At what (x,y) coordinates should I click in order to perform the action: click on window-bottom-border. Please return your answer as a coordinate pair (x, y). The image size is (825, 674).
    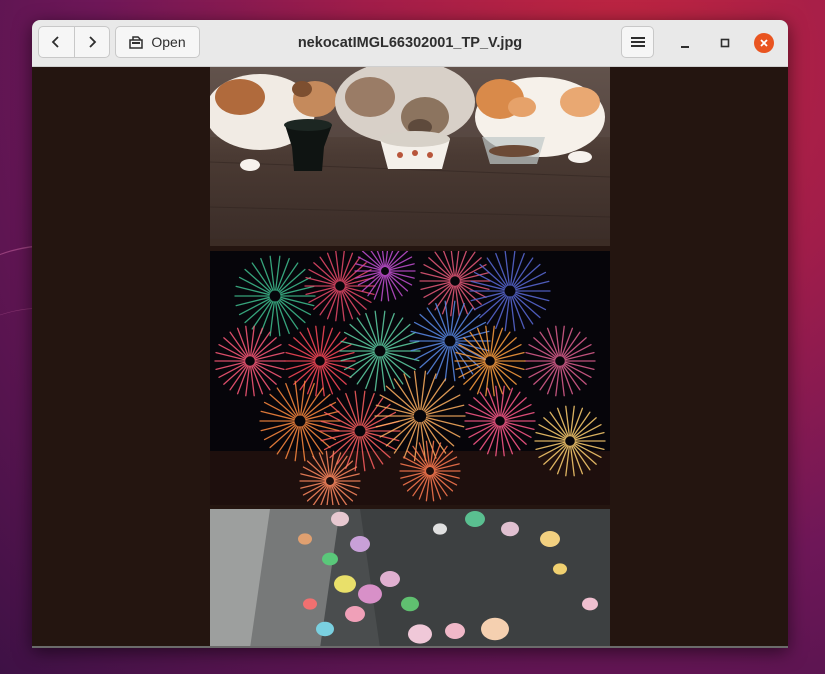
    Looking at the image, I should click on (410, 647).